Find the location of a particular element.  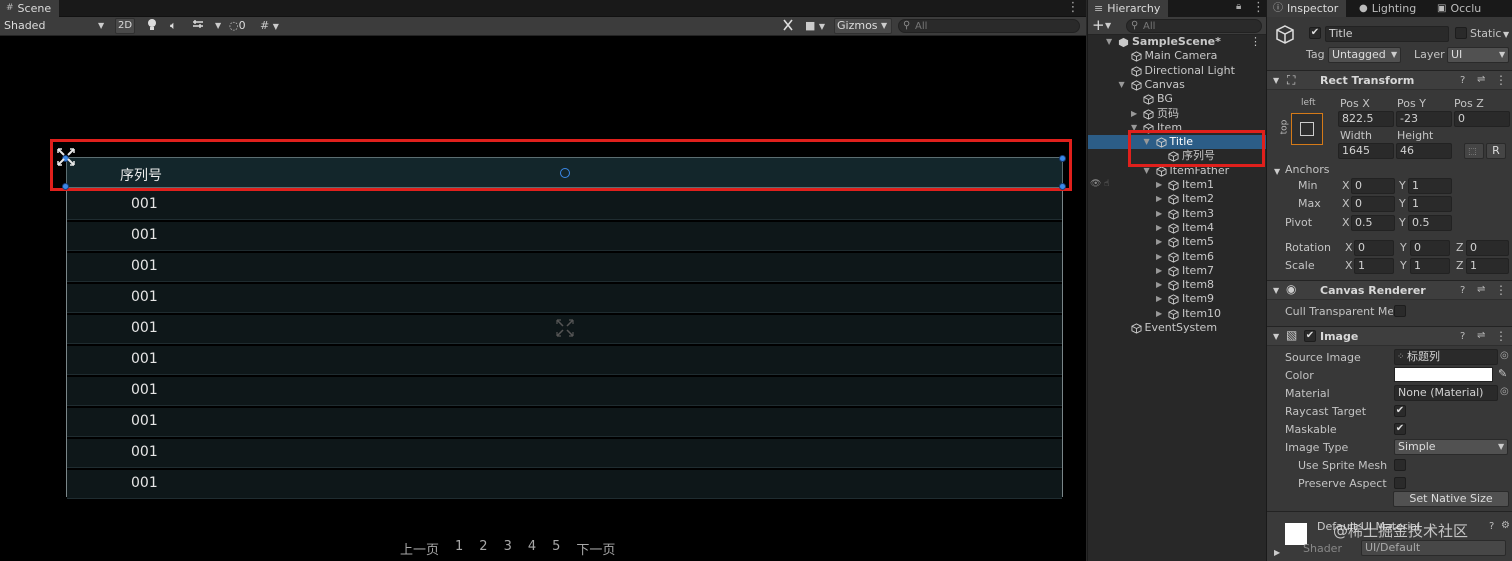

hierarchy-item: ▼ Canvas is located at coordinates (1177, 85).